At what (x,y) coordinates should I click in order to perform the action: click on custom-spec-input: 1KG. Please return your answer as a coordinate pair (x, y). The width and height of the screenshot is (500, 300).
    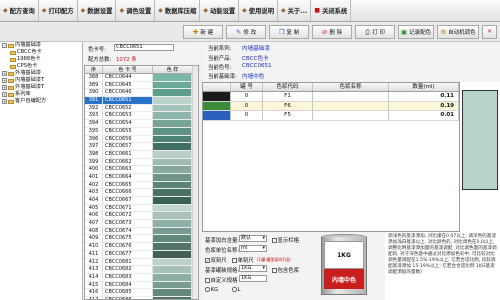
    Looking at the image, I should click on (253, 278).